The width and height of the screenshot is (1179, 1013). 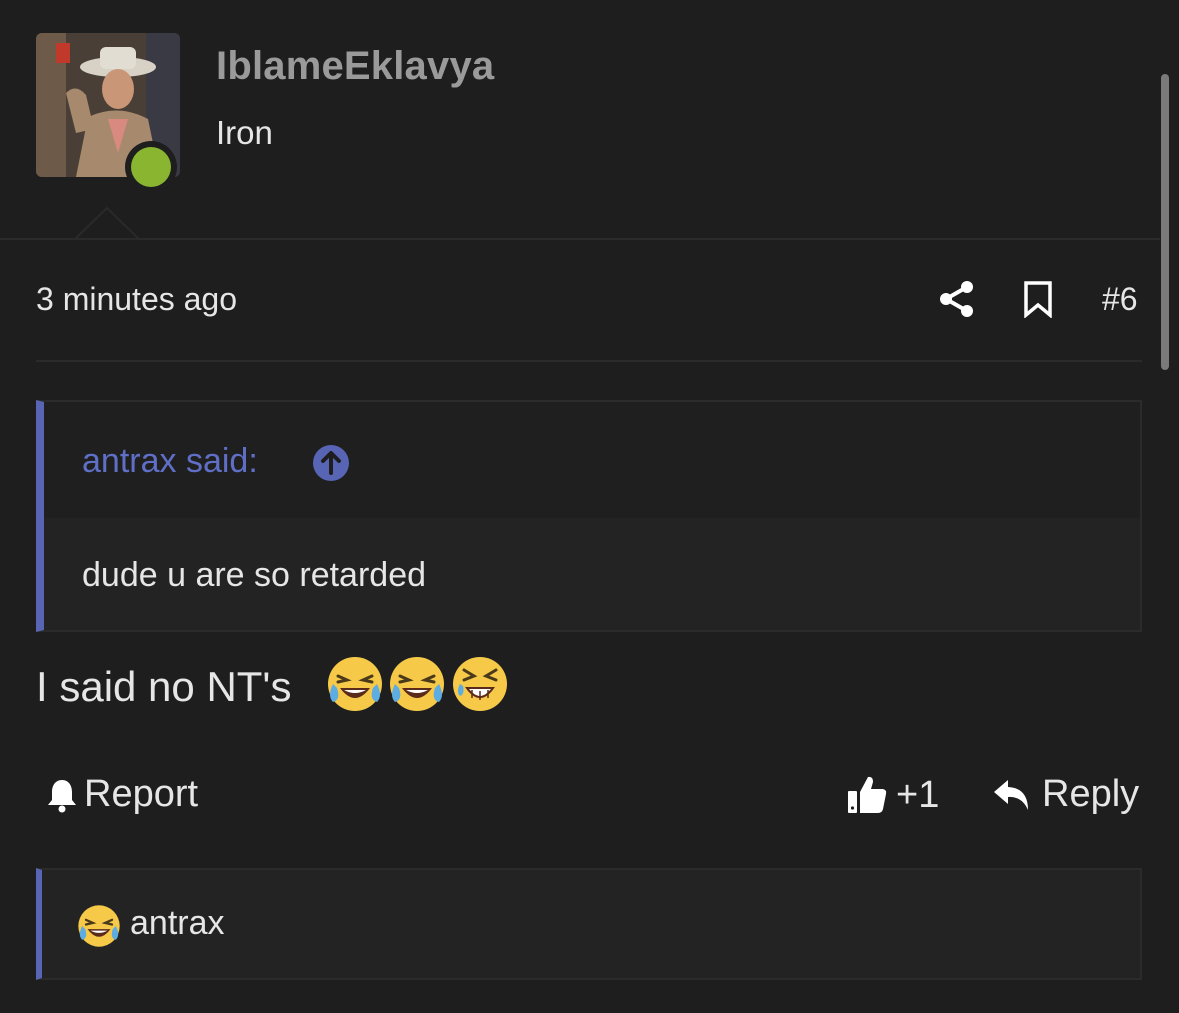 What do you see at coordinates (151, 167) in the screenshot?
I see `online-status-indicator` at bounding box center [151, 167].